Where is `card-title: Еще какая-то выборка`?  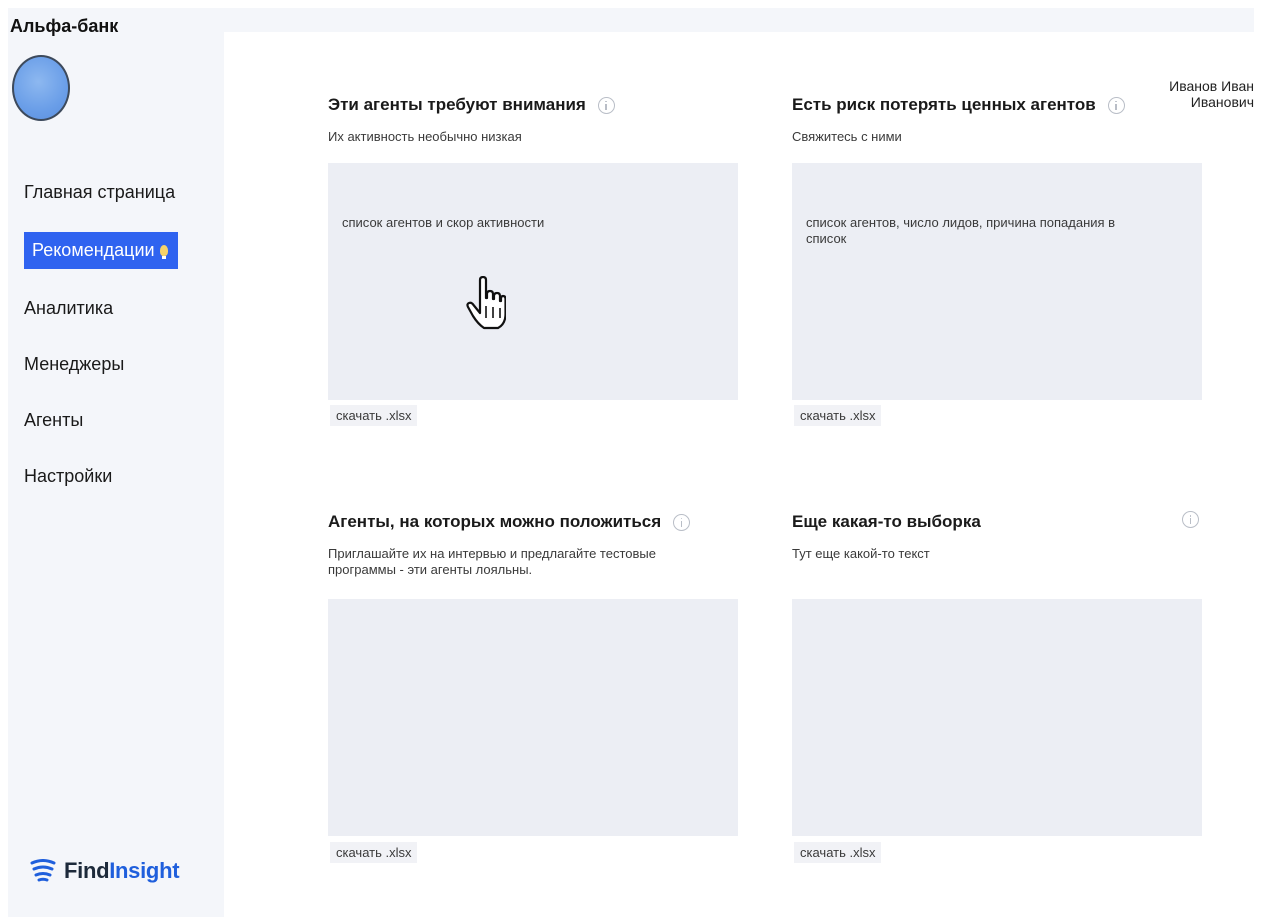
card-title: Еще какая-то выборка is located at coordinates (997, 522).